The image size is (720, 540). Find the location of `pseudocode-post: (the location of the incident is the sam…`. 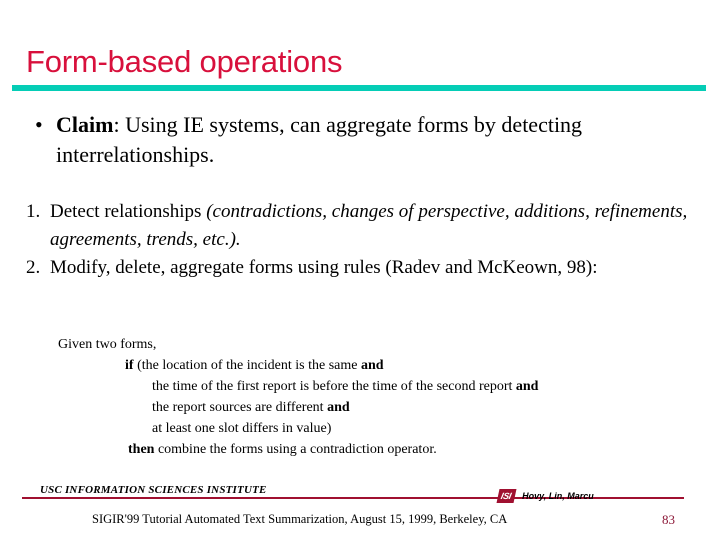

pseudocode-post: (the location of the incident is the sam… is located at coordinates (247, 365).